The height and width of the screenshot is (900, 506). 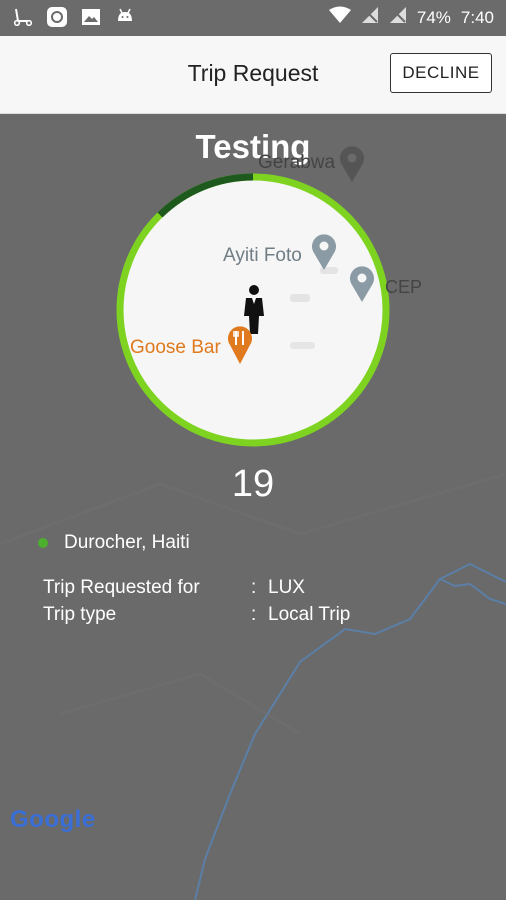 I want to click on detail-key: Trip Requested for, so click(x=121, y=587).